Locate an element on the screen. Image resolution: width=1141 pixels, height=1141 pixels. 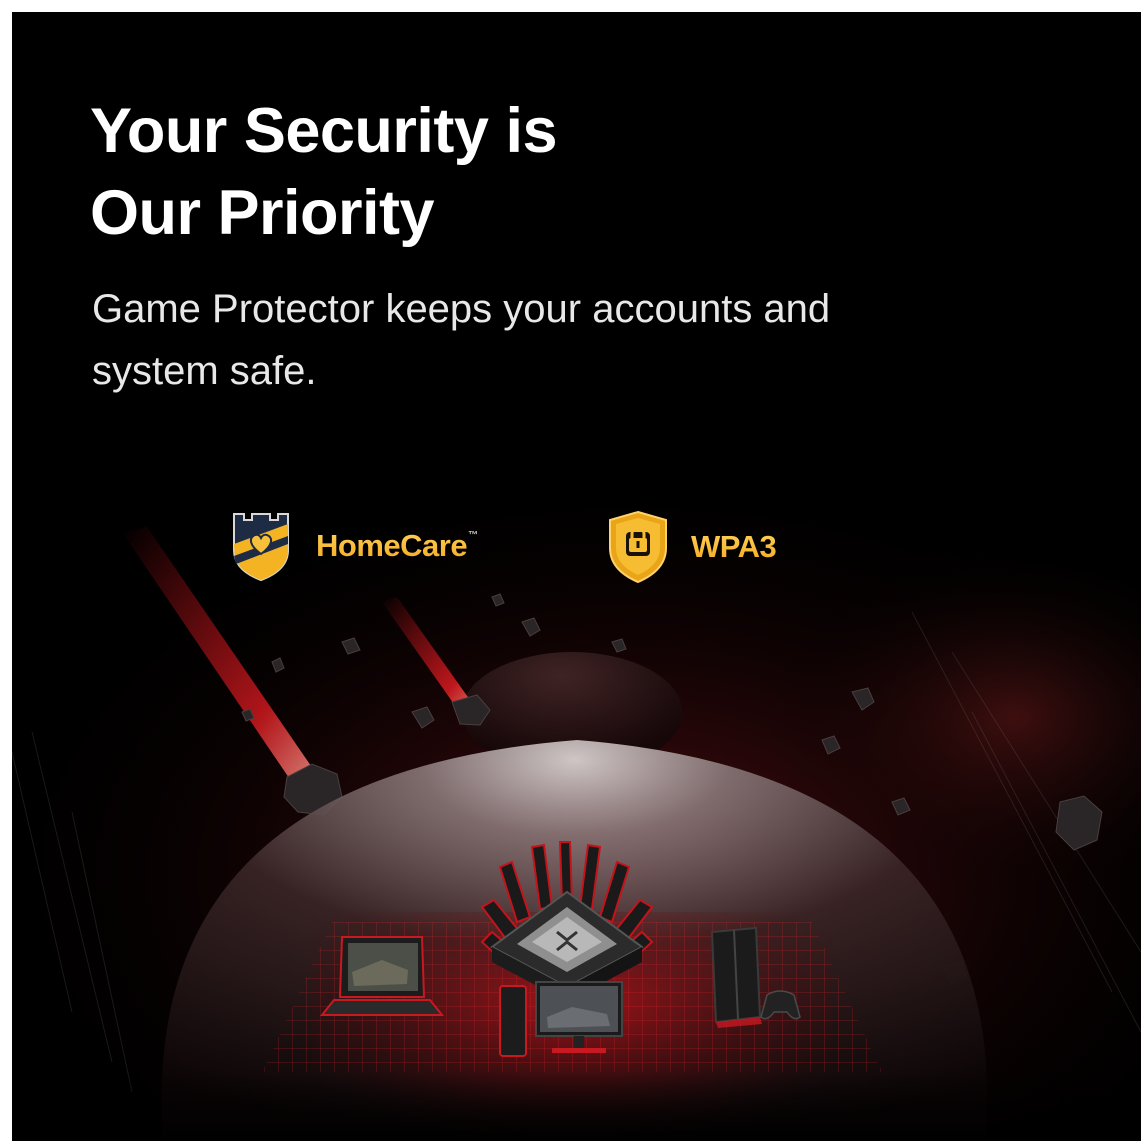
homecare-label: HomeCare™ is located at coordinates (397, 546).